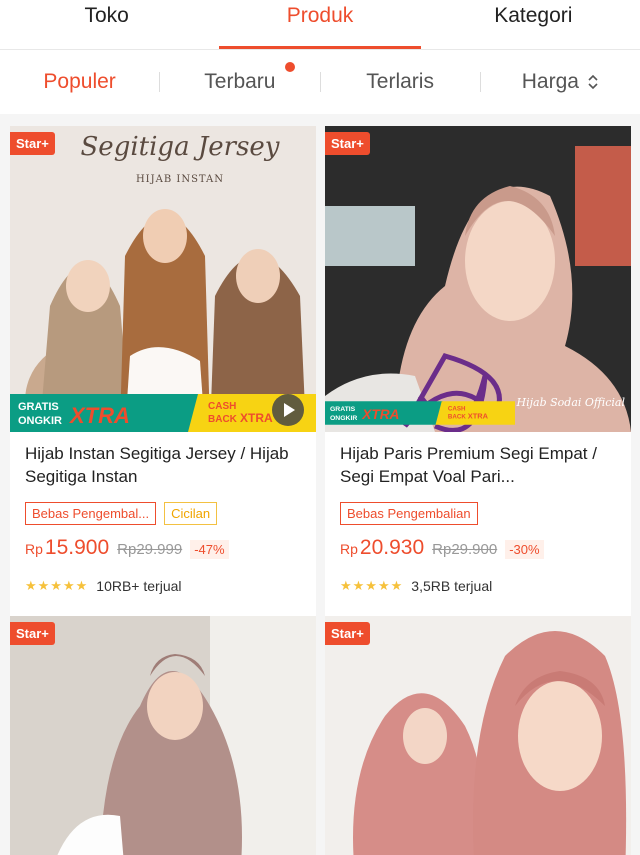 Image resolution: width=640 pixels, height=855 pixels. What do you see at coordinates (180, 147) in the screenshot?
I see `image-title-text: Segitiga Jersey` at bounding box center [180, 147].